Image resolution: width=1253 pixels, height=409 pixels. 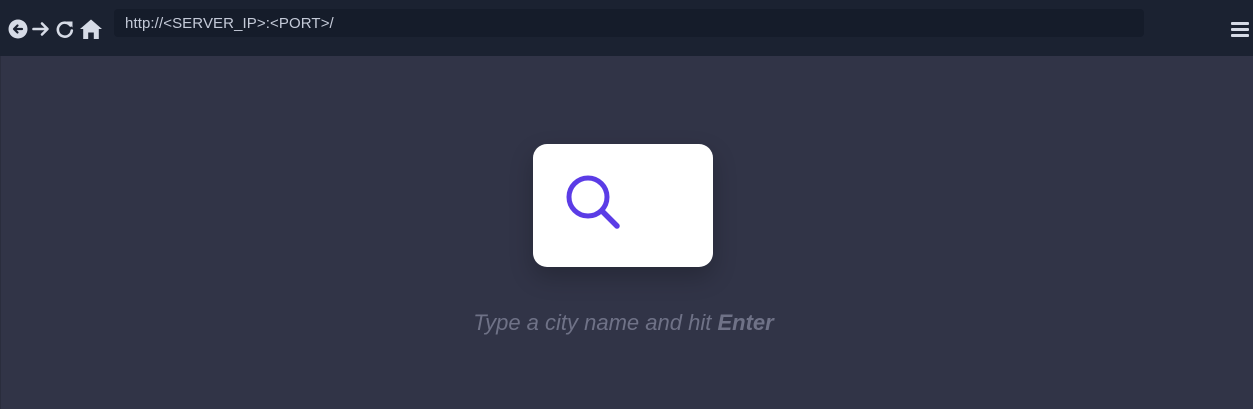 I want to click on reload-icon, so click(x=65, y=29).